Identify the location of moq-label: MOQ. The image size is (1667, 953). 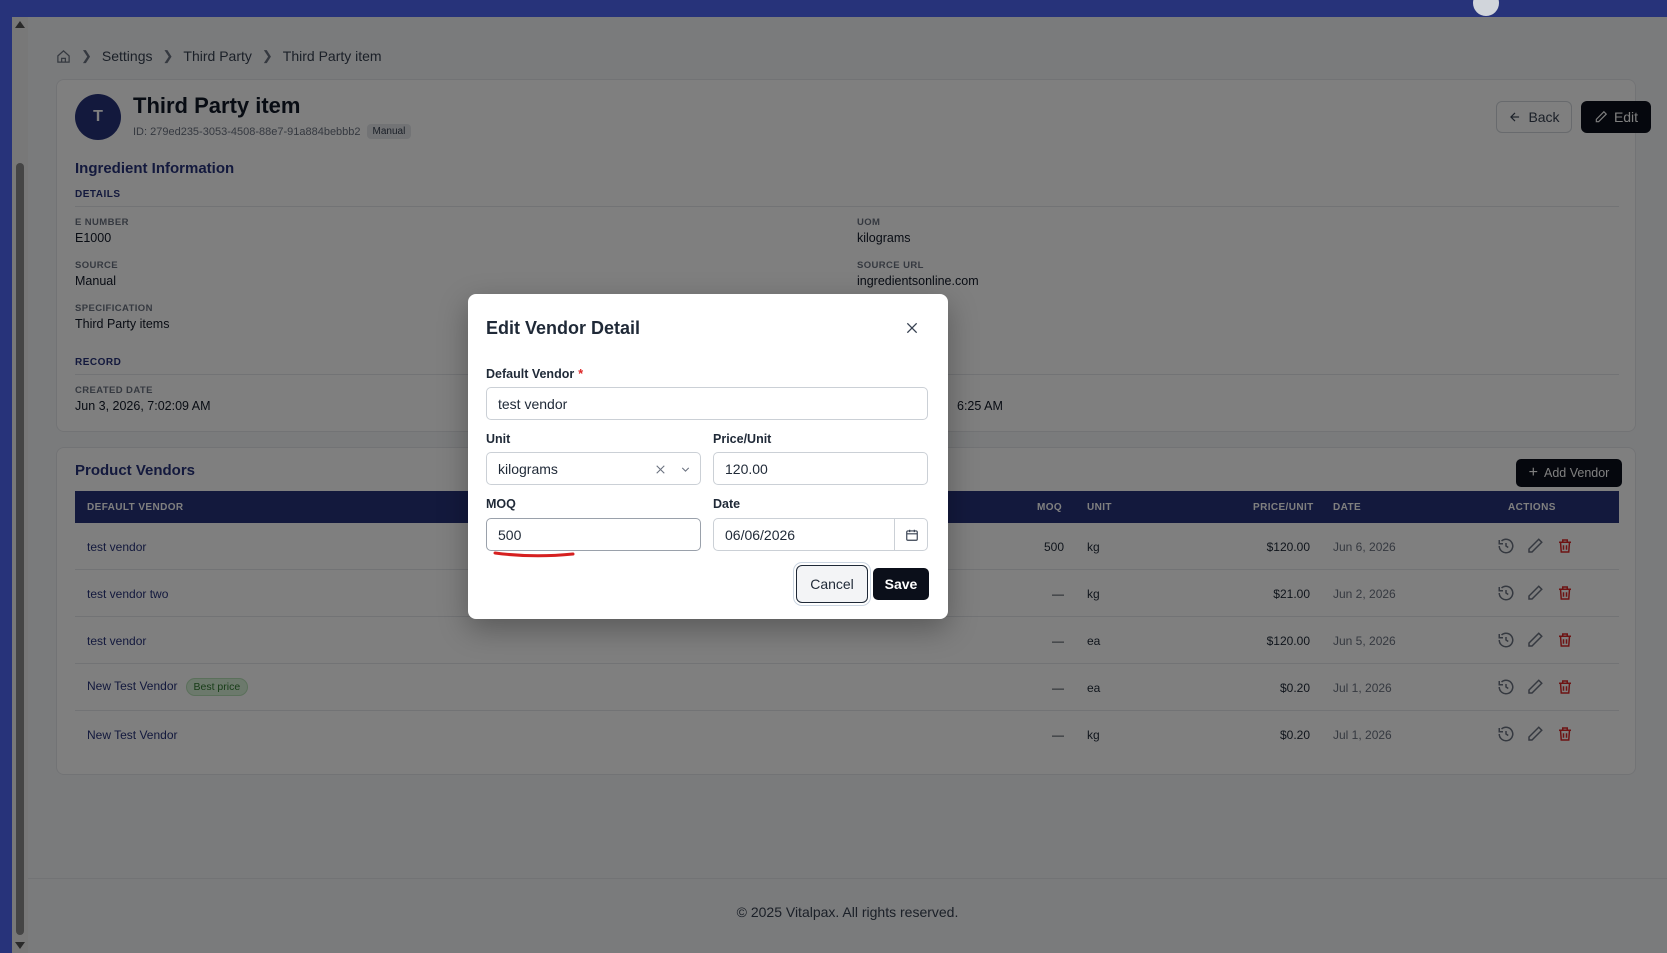
(501, 504).